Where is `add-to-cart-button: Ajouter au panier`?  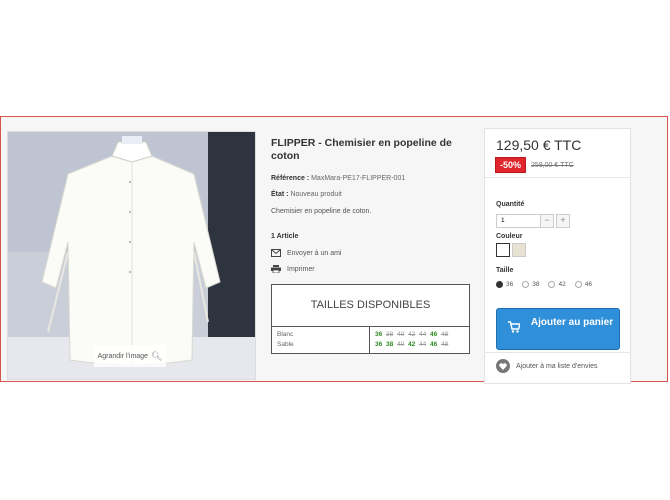
add-to-cart-button: Ajouter au panier is located at coordinates (558, 329).